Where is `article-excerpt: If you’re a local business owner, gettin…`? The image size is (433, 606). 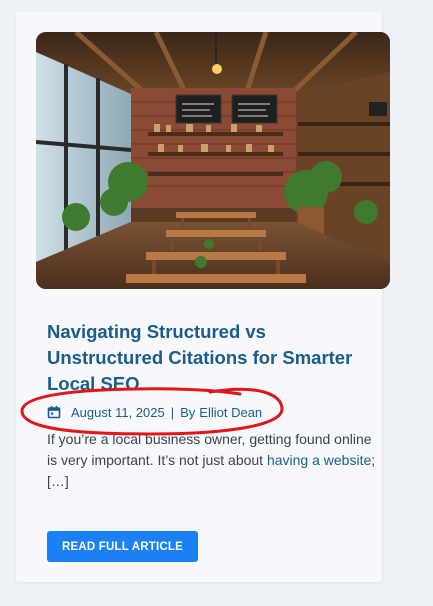 article-excerpt: If you’re a local business owner, gettin… is located at coordinates (212, 460).